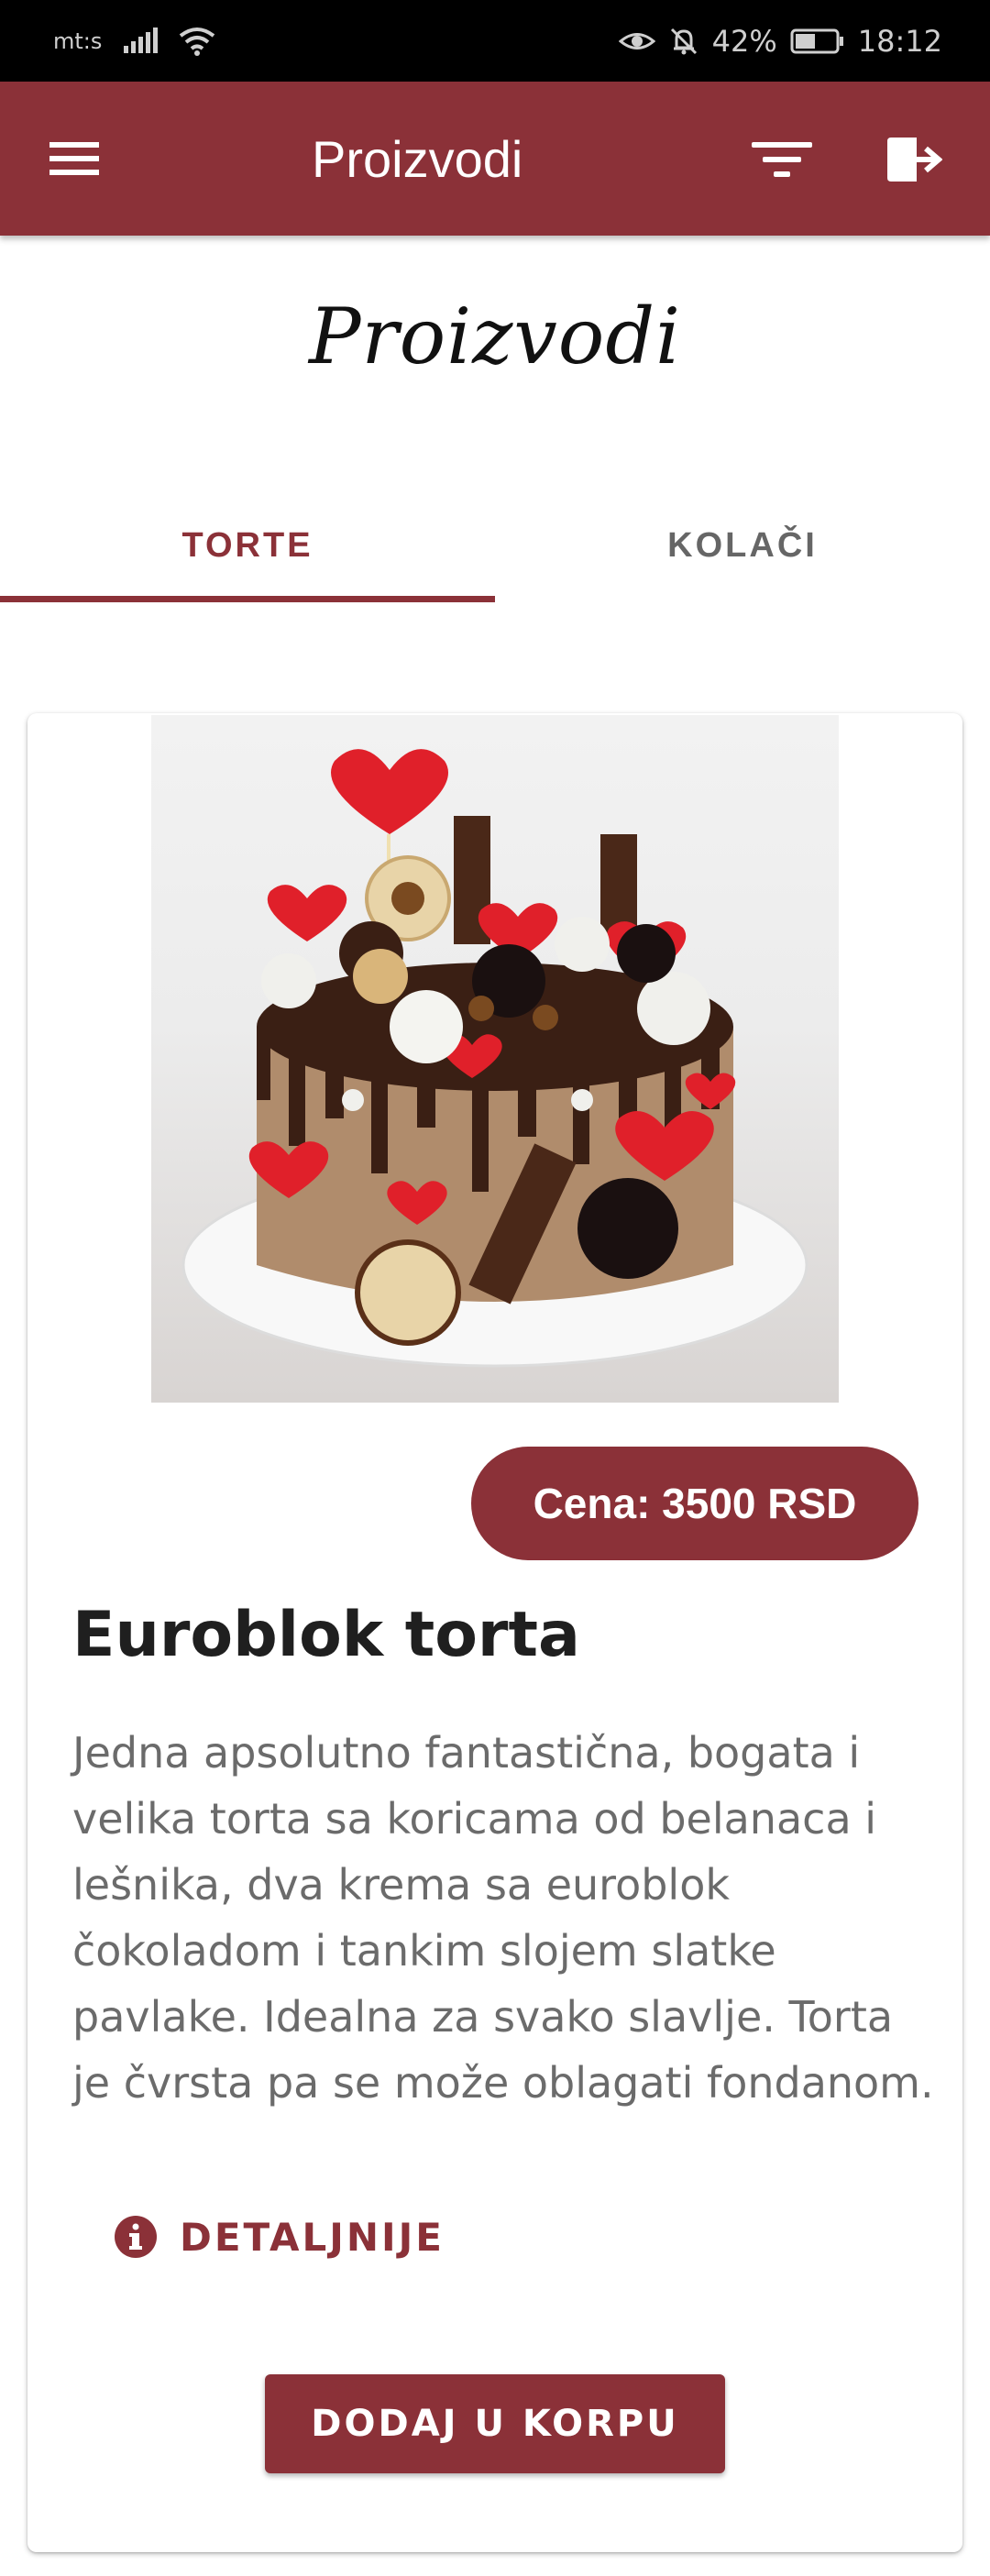 The width and height of the screenshot is (990, 2576). Describe the element at coordinates (326, 1635) in the screenshot. I see `product-name: Euroblok torta` at that location.